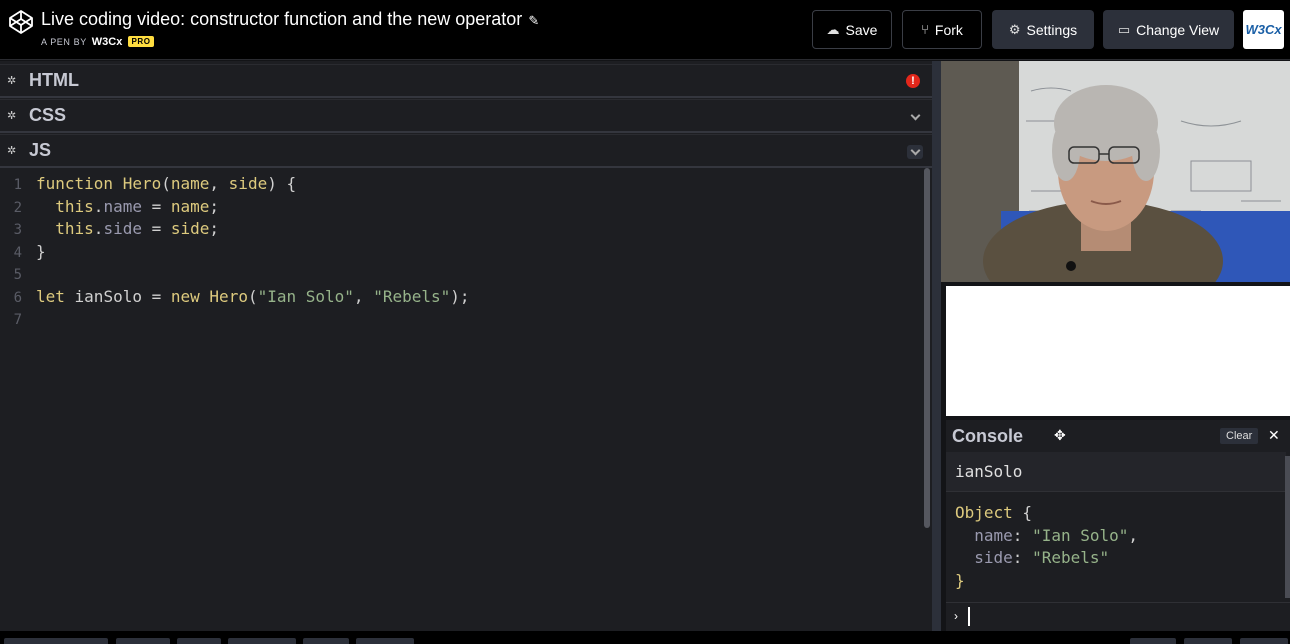 This screenshot has width=1290, height=644. I want to click on change-view-button: ▭ Change View, so click(1168, 29).